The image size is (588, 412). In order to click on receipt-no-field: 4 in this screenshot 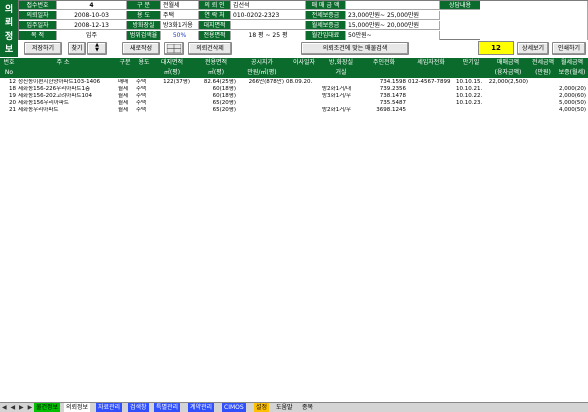, I will do `click(92, 5)`.